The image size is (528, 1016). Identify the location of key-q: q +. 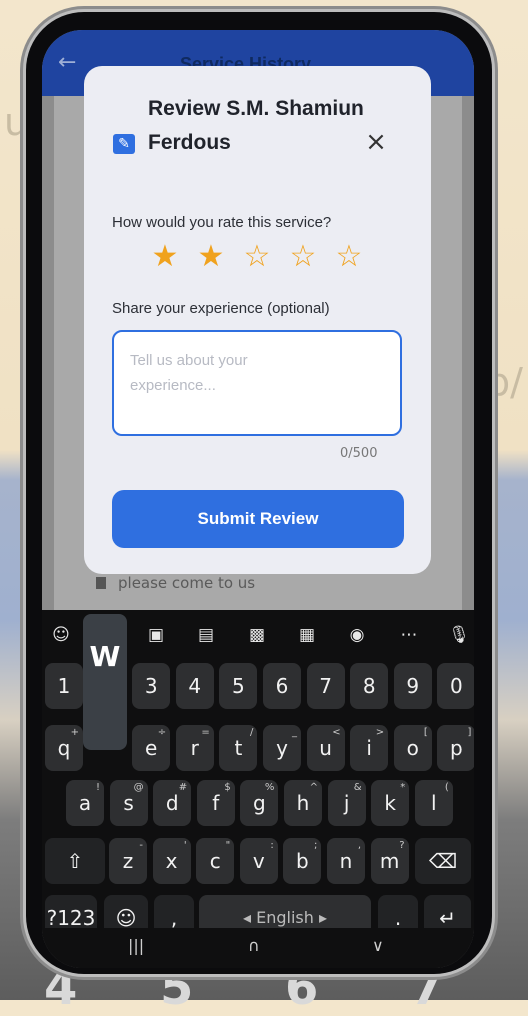
(64, 748).